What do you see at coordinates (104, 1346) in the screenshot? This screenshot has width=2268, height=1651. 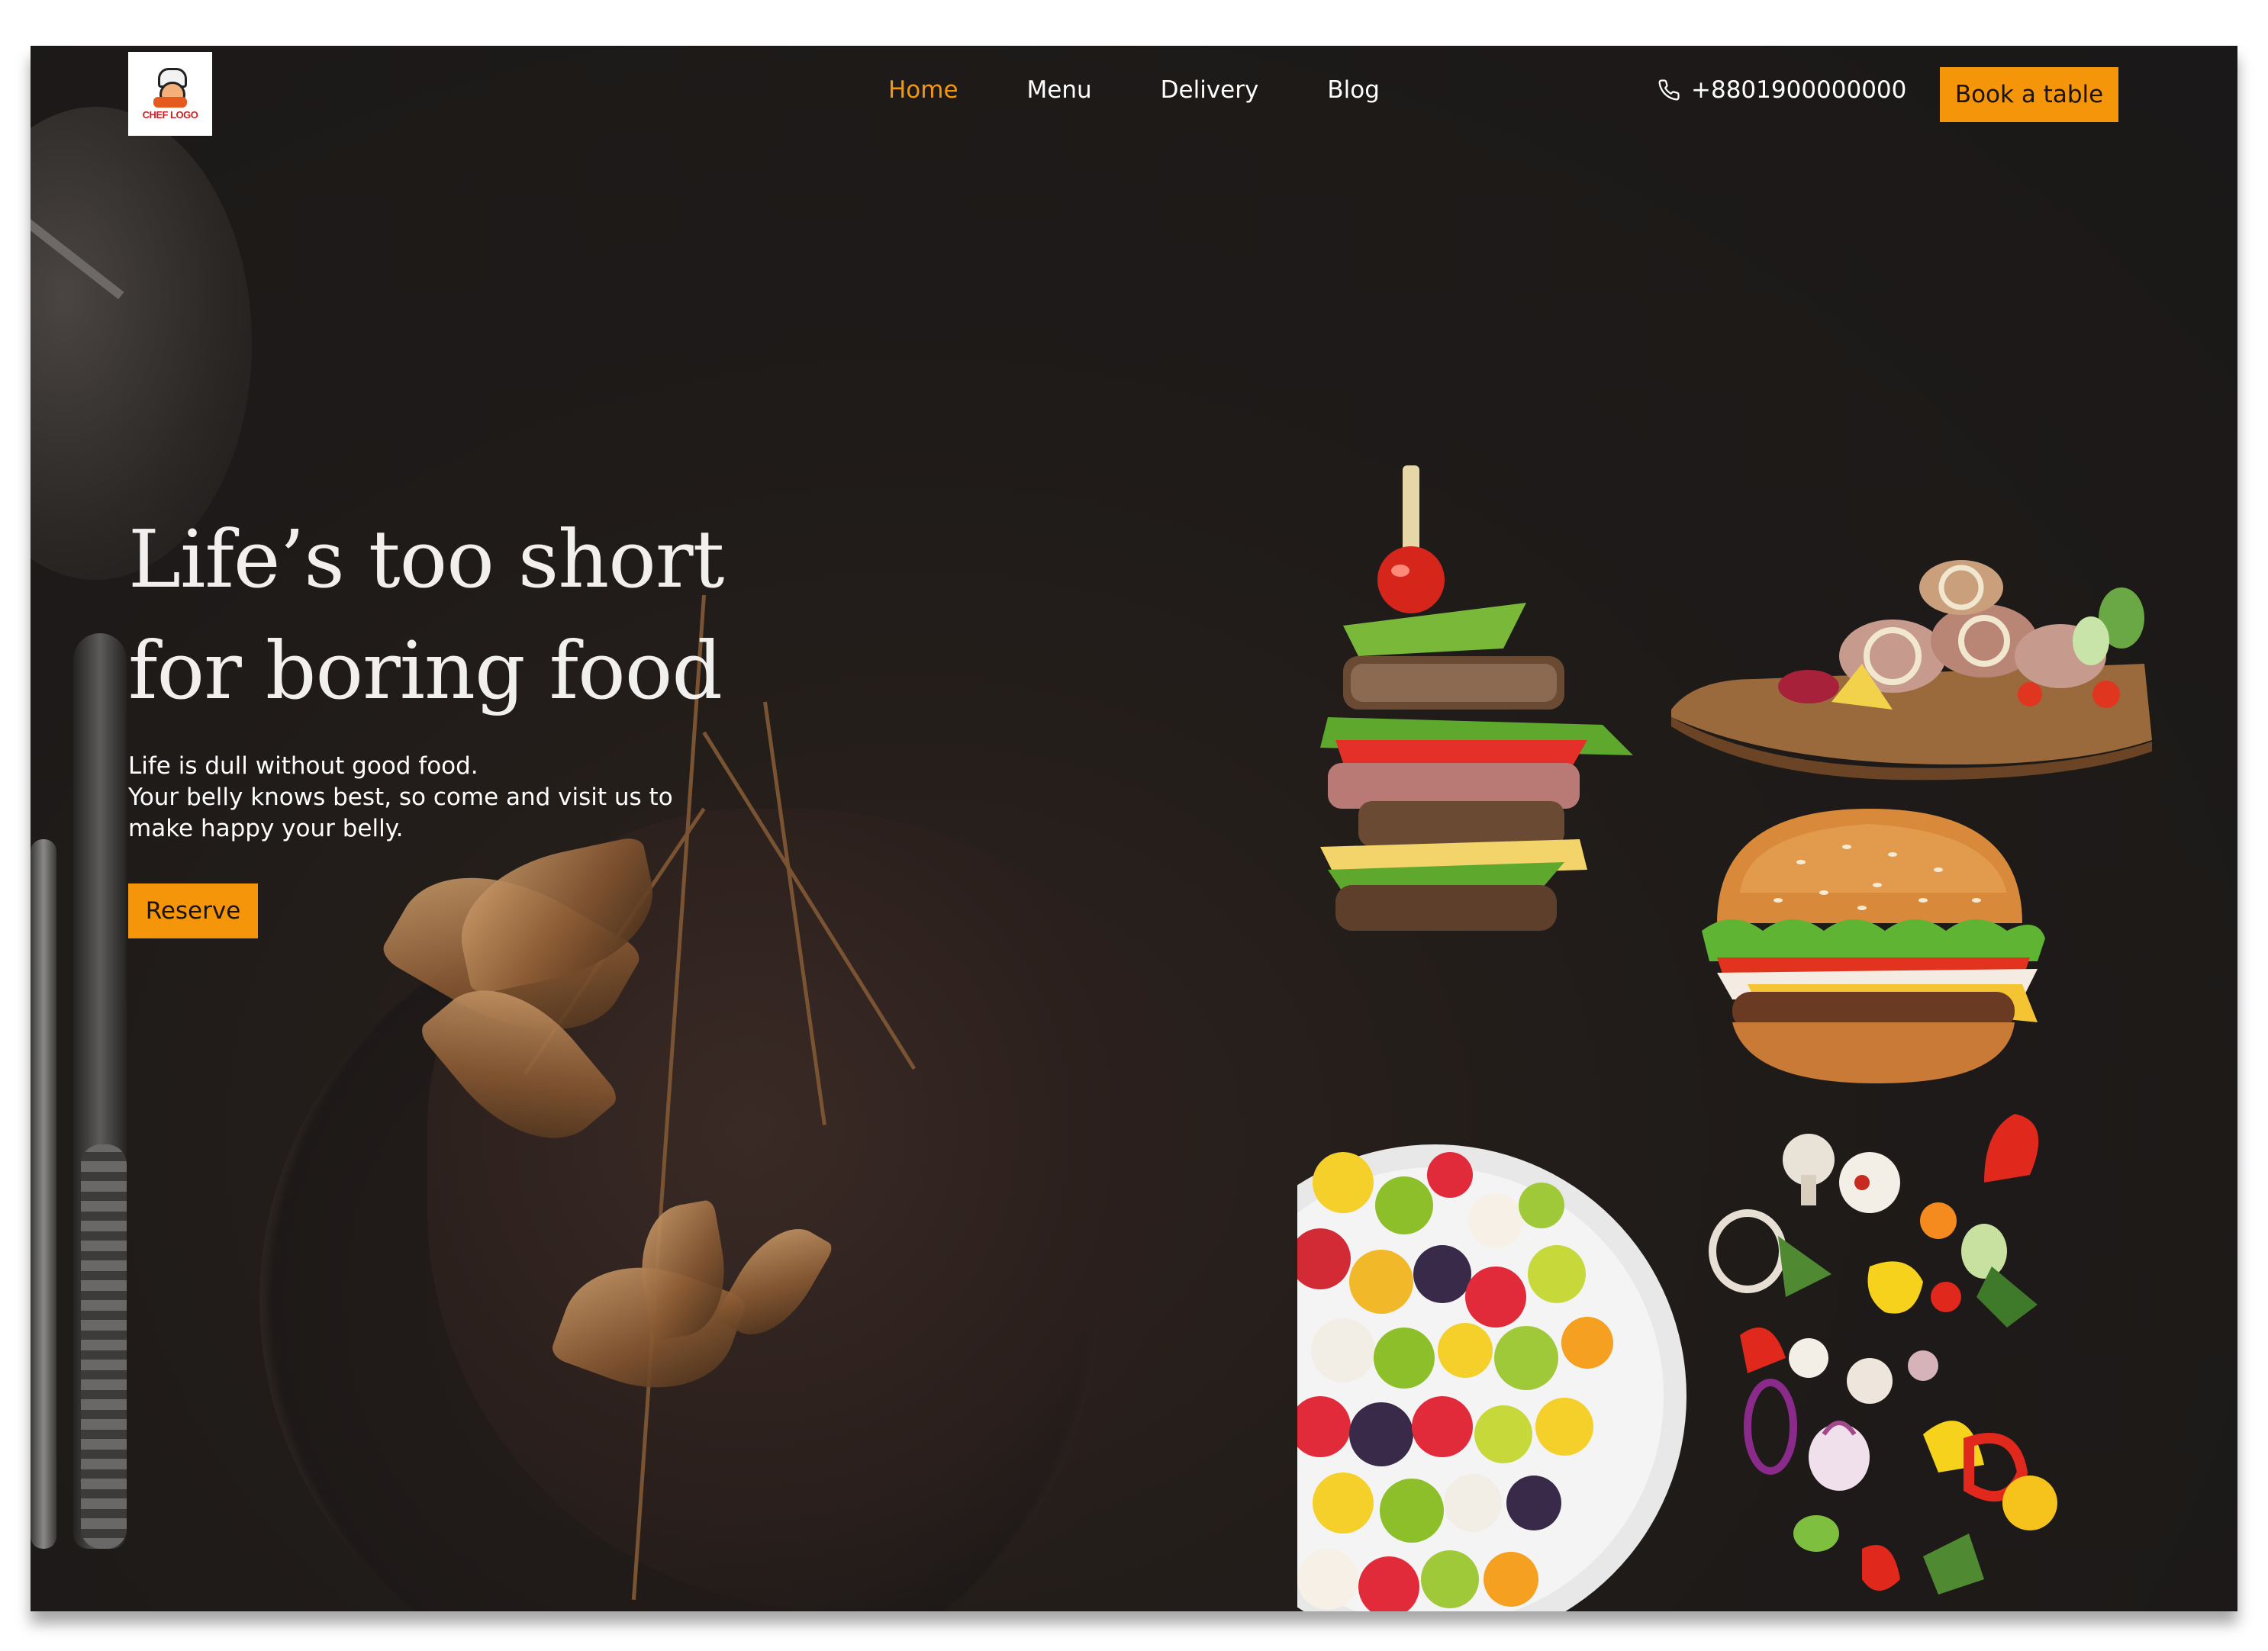 I see `knife-handle-decoration` at bounding box center [104, 1346].